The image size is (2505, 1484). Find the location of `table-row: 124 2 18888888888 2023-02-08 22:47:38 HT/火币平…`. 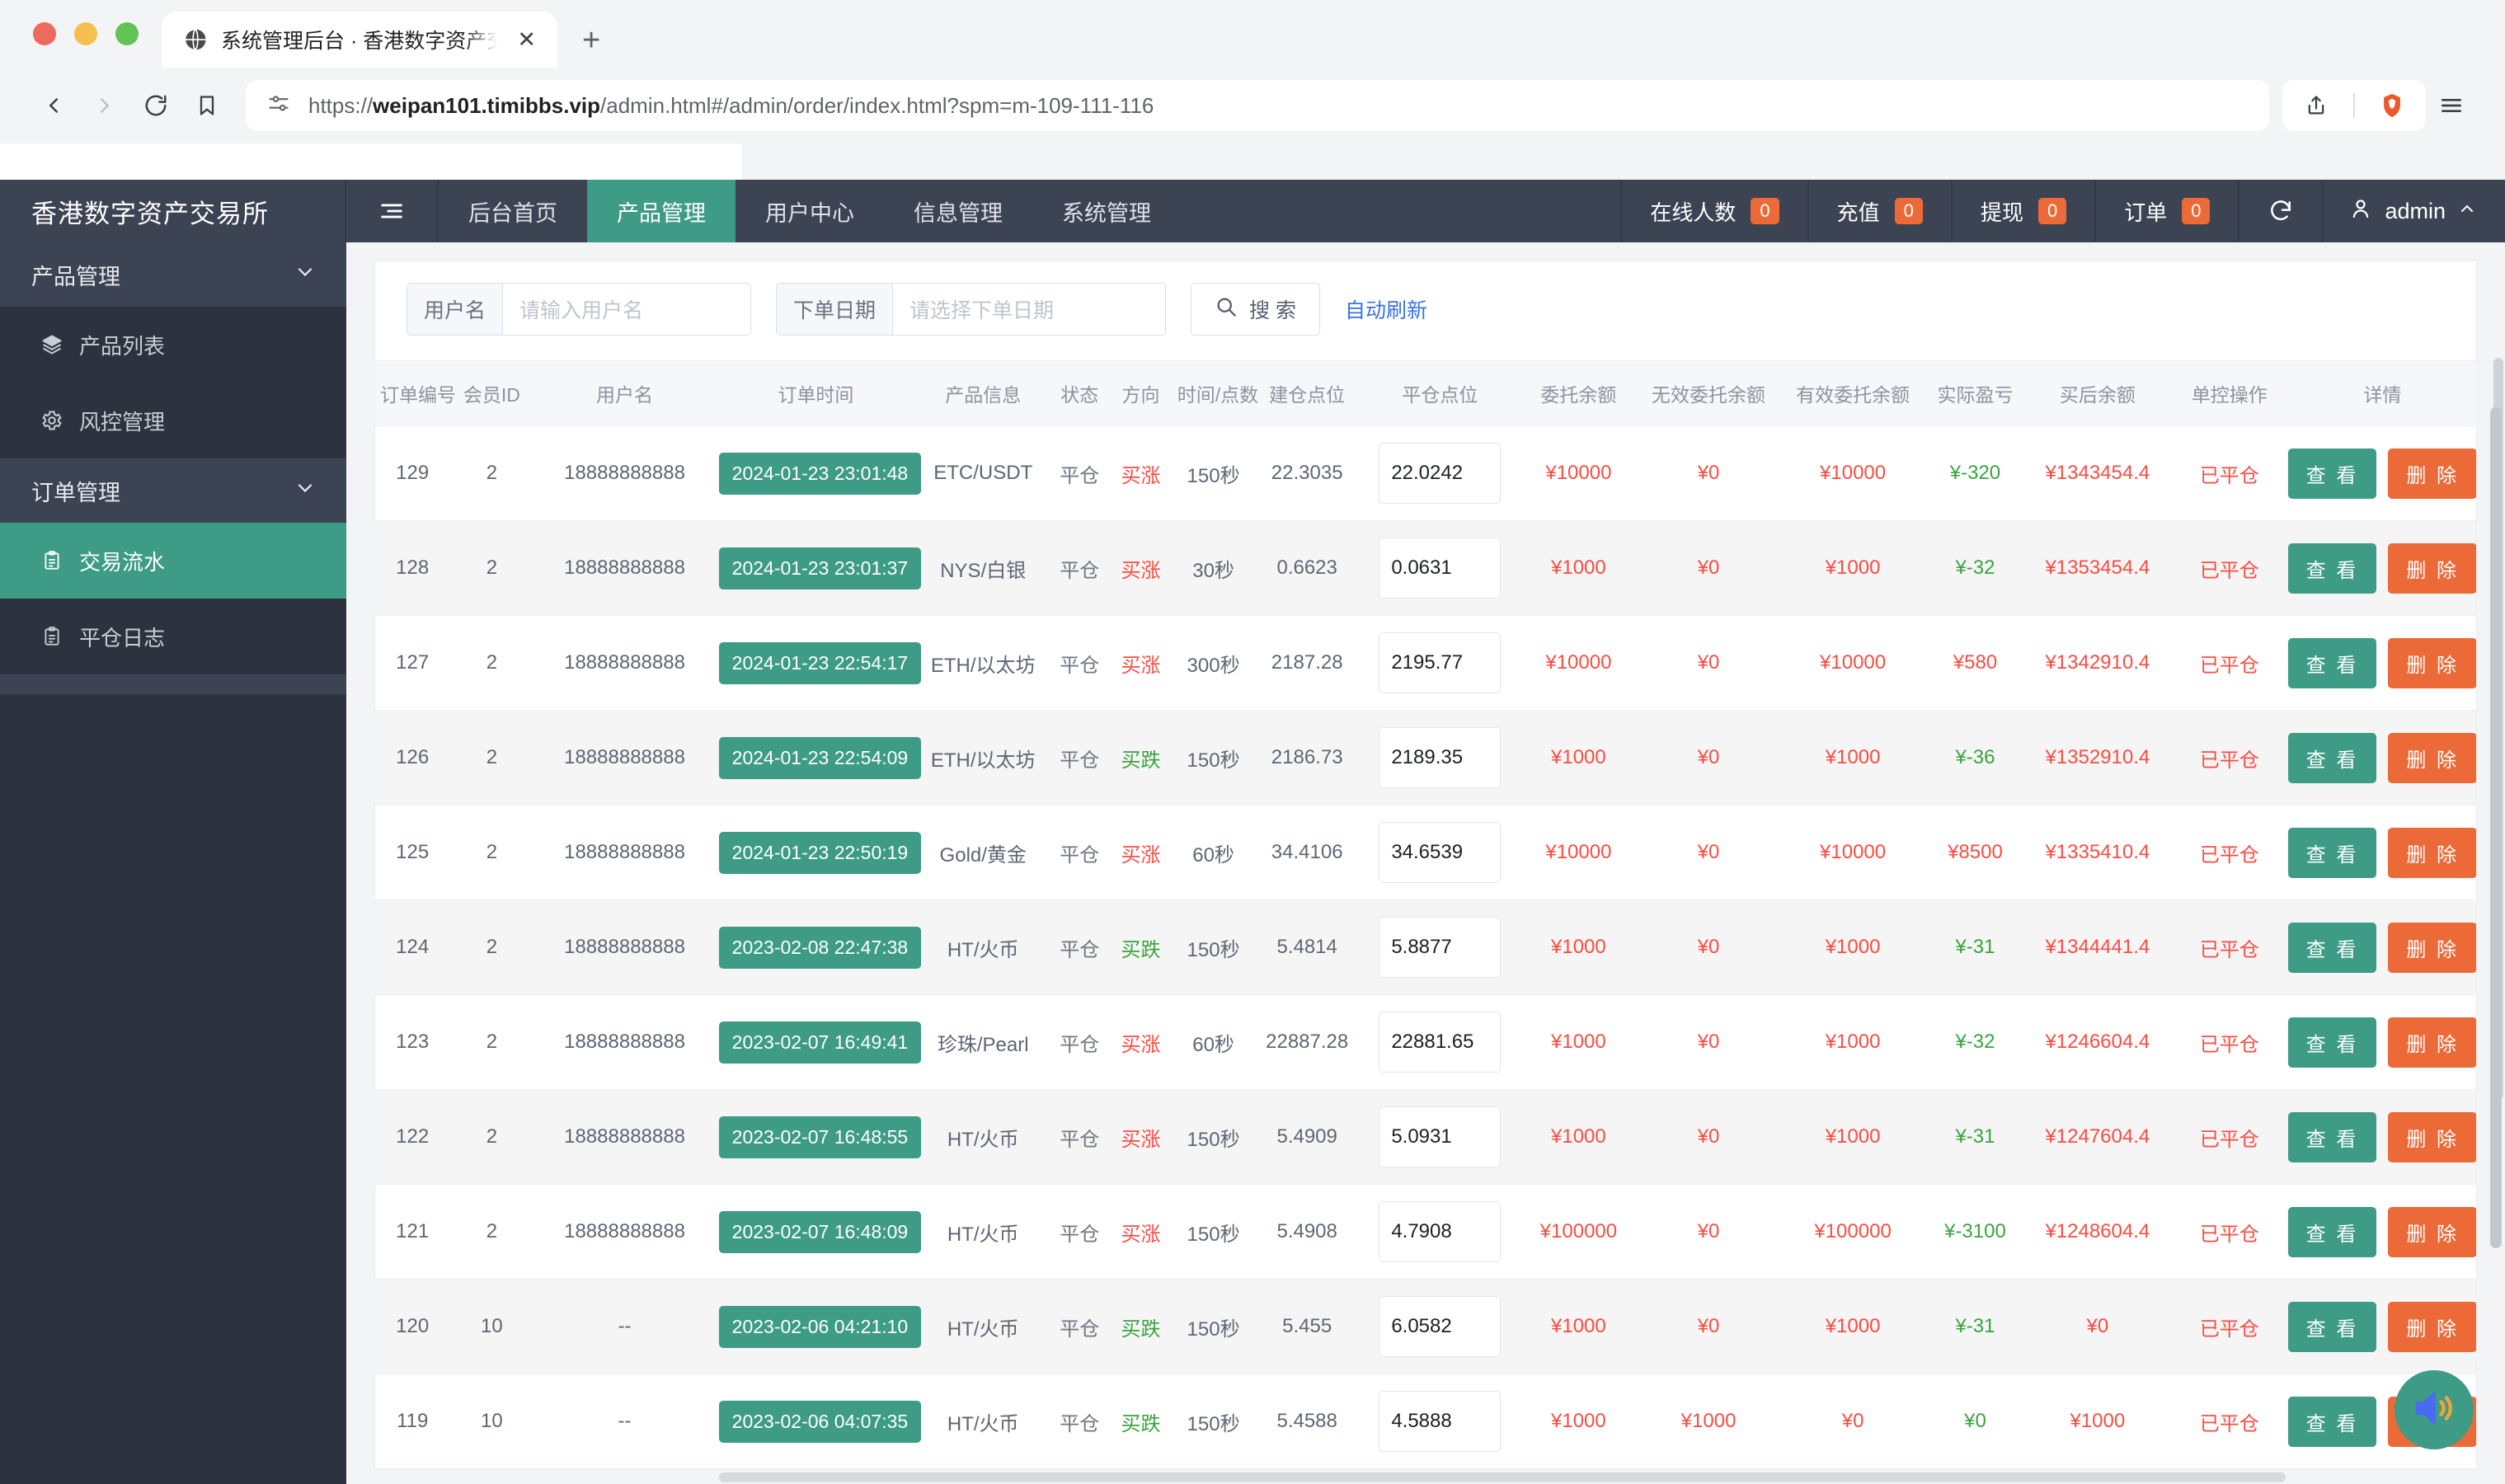

table-row: 124 2 18888888888 2023-02-08 22:47:38 HT/火币平… is located at coordinates (1426, 947).